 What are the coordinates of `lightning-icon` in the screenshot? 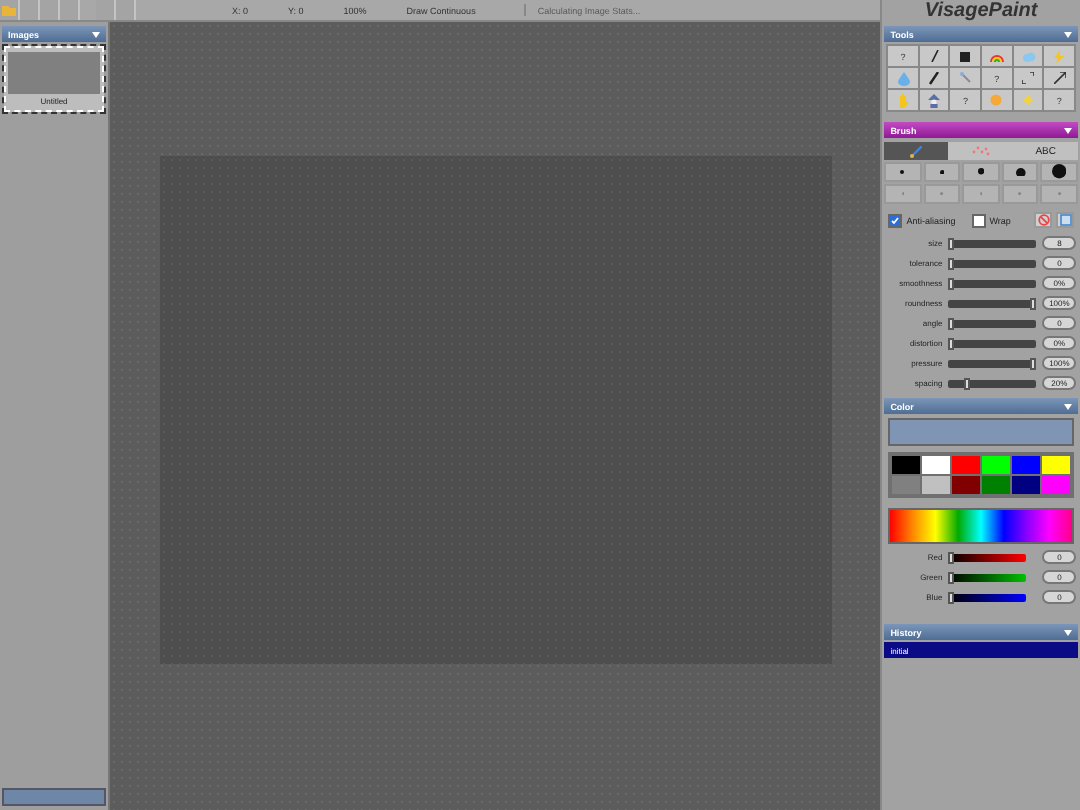 It's located at (1059, 56).